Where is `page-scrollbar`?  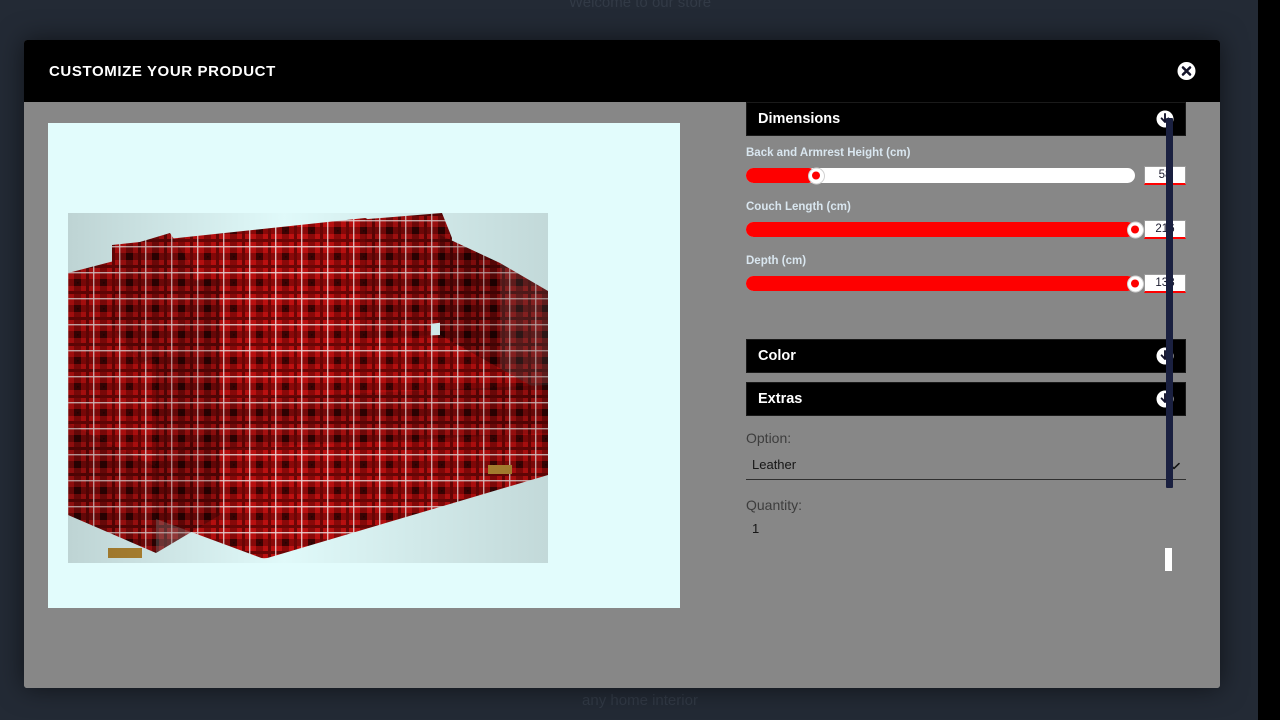
page-scrollbar is located at coordinates (1168, 559).